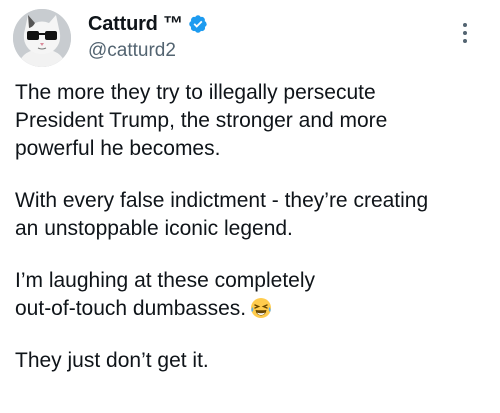 This screenshot has width=500, height=413. Describe the element at coordinates (198, 24) in the screenshot. I see `verified-badge-icon` at that location.